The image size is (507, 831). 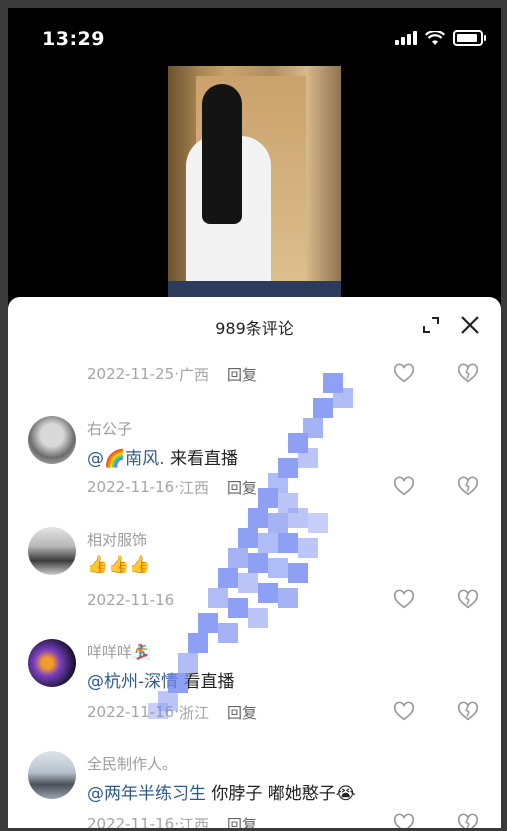 What do you see at coordinates (470, 325) in the screenshot?
I see `close-icon` at bounding box center [470, 325].